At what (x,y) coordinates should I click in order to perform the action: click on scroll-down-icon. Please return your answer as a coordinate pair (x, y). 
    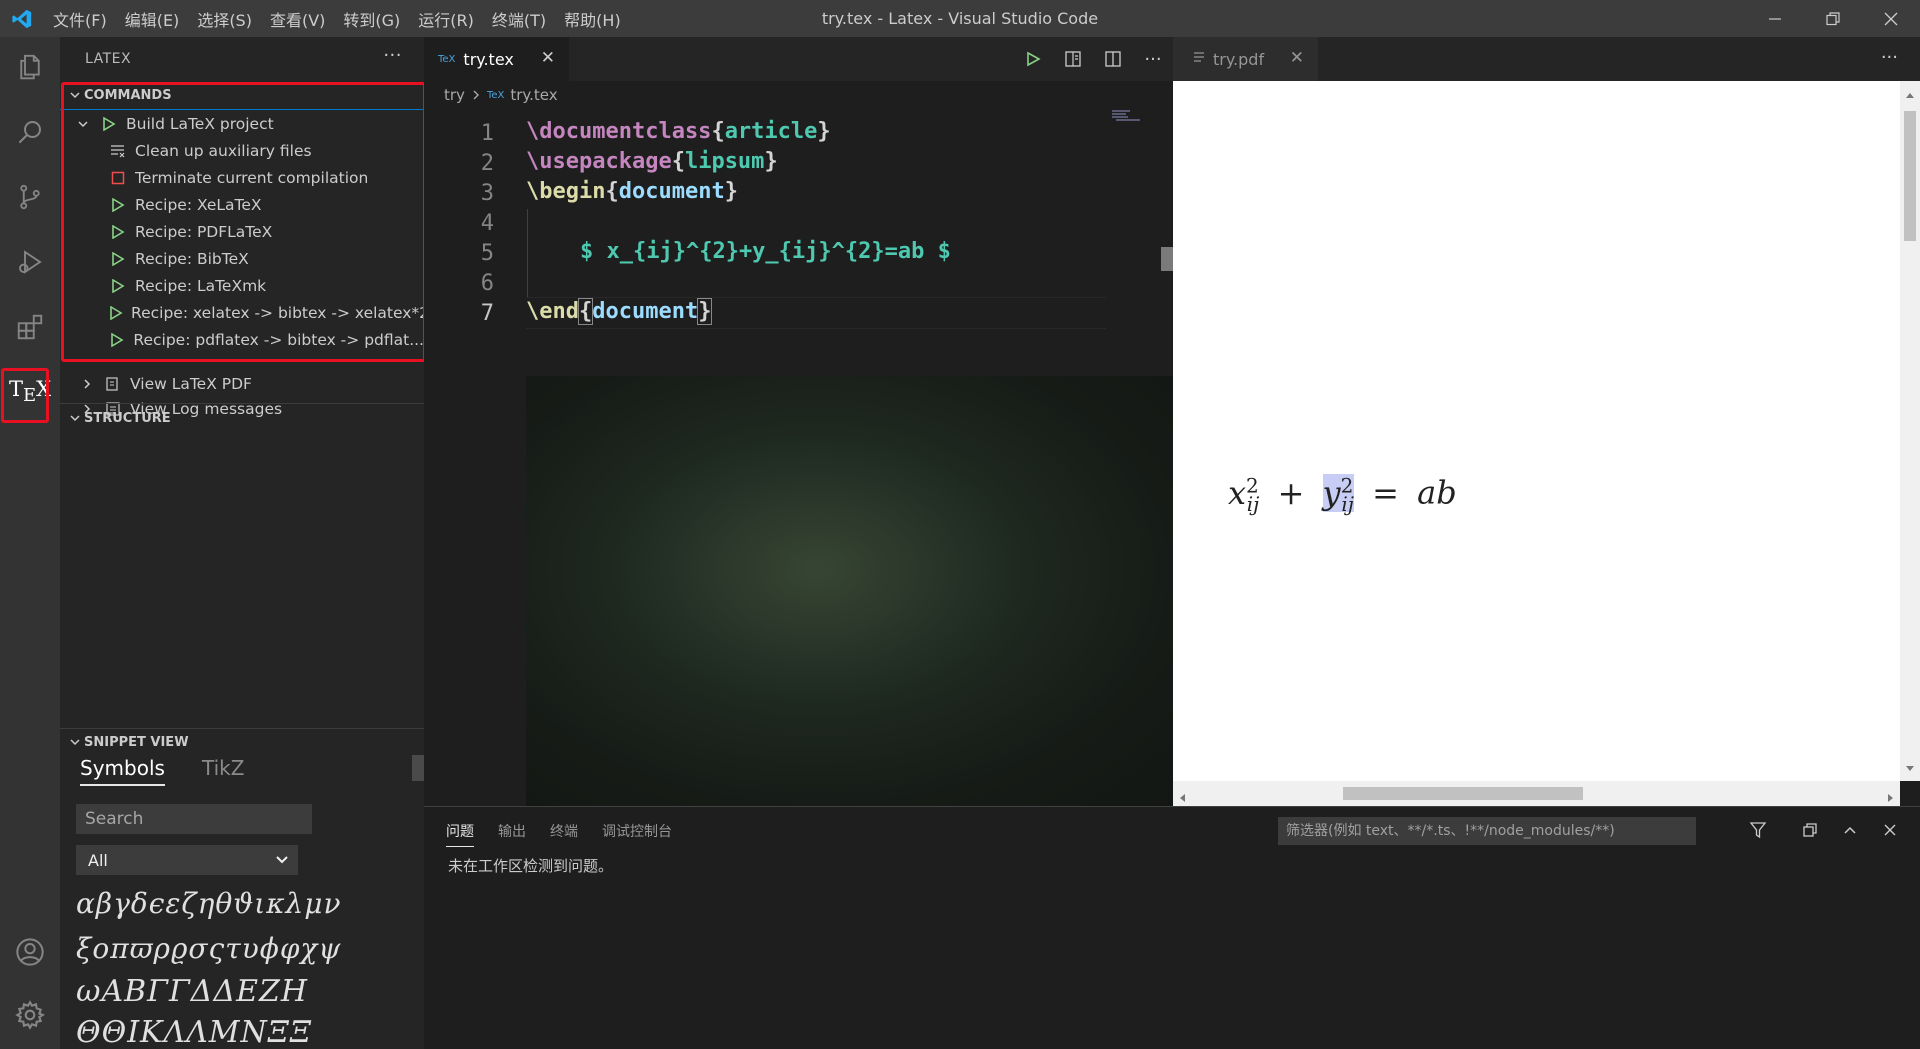
    Looking at the image, I should click on (1910, 768).